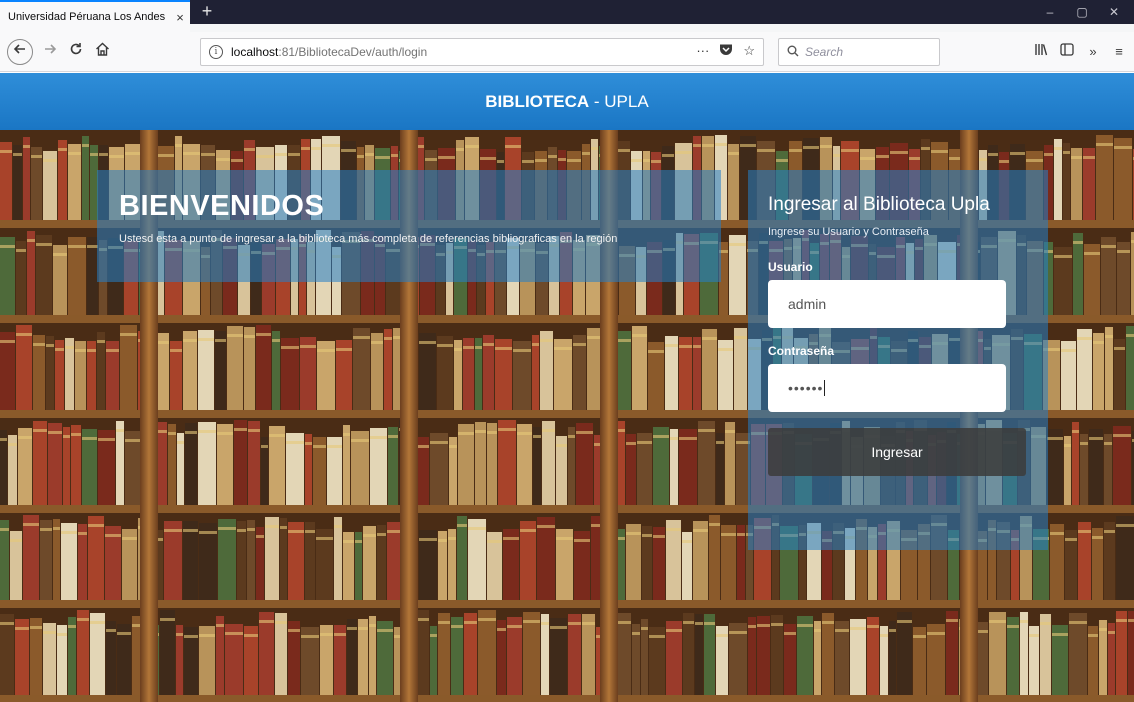  Describe the element at coordinates (726, 51) in the screenshot. I see `pocket-icon` at that location.